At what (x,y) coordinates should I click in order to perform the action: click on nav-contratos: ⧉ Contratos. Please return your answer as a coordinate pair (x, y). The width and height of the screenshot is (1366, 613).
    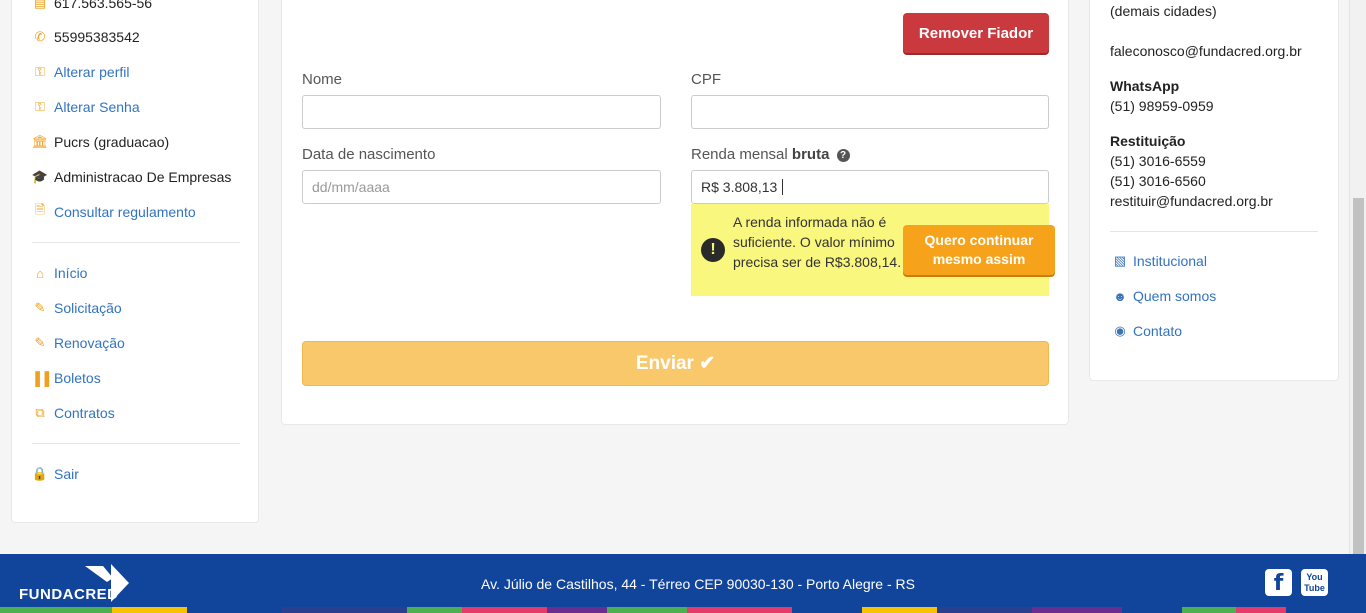
    Looking at the image, I should click on (73, 413).